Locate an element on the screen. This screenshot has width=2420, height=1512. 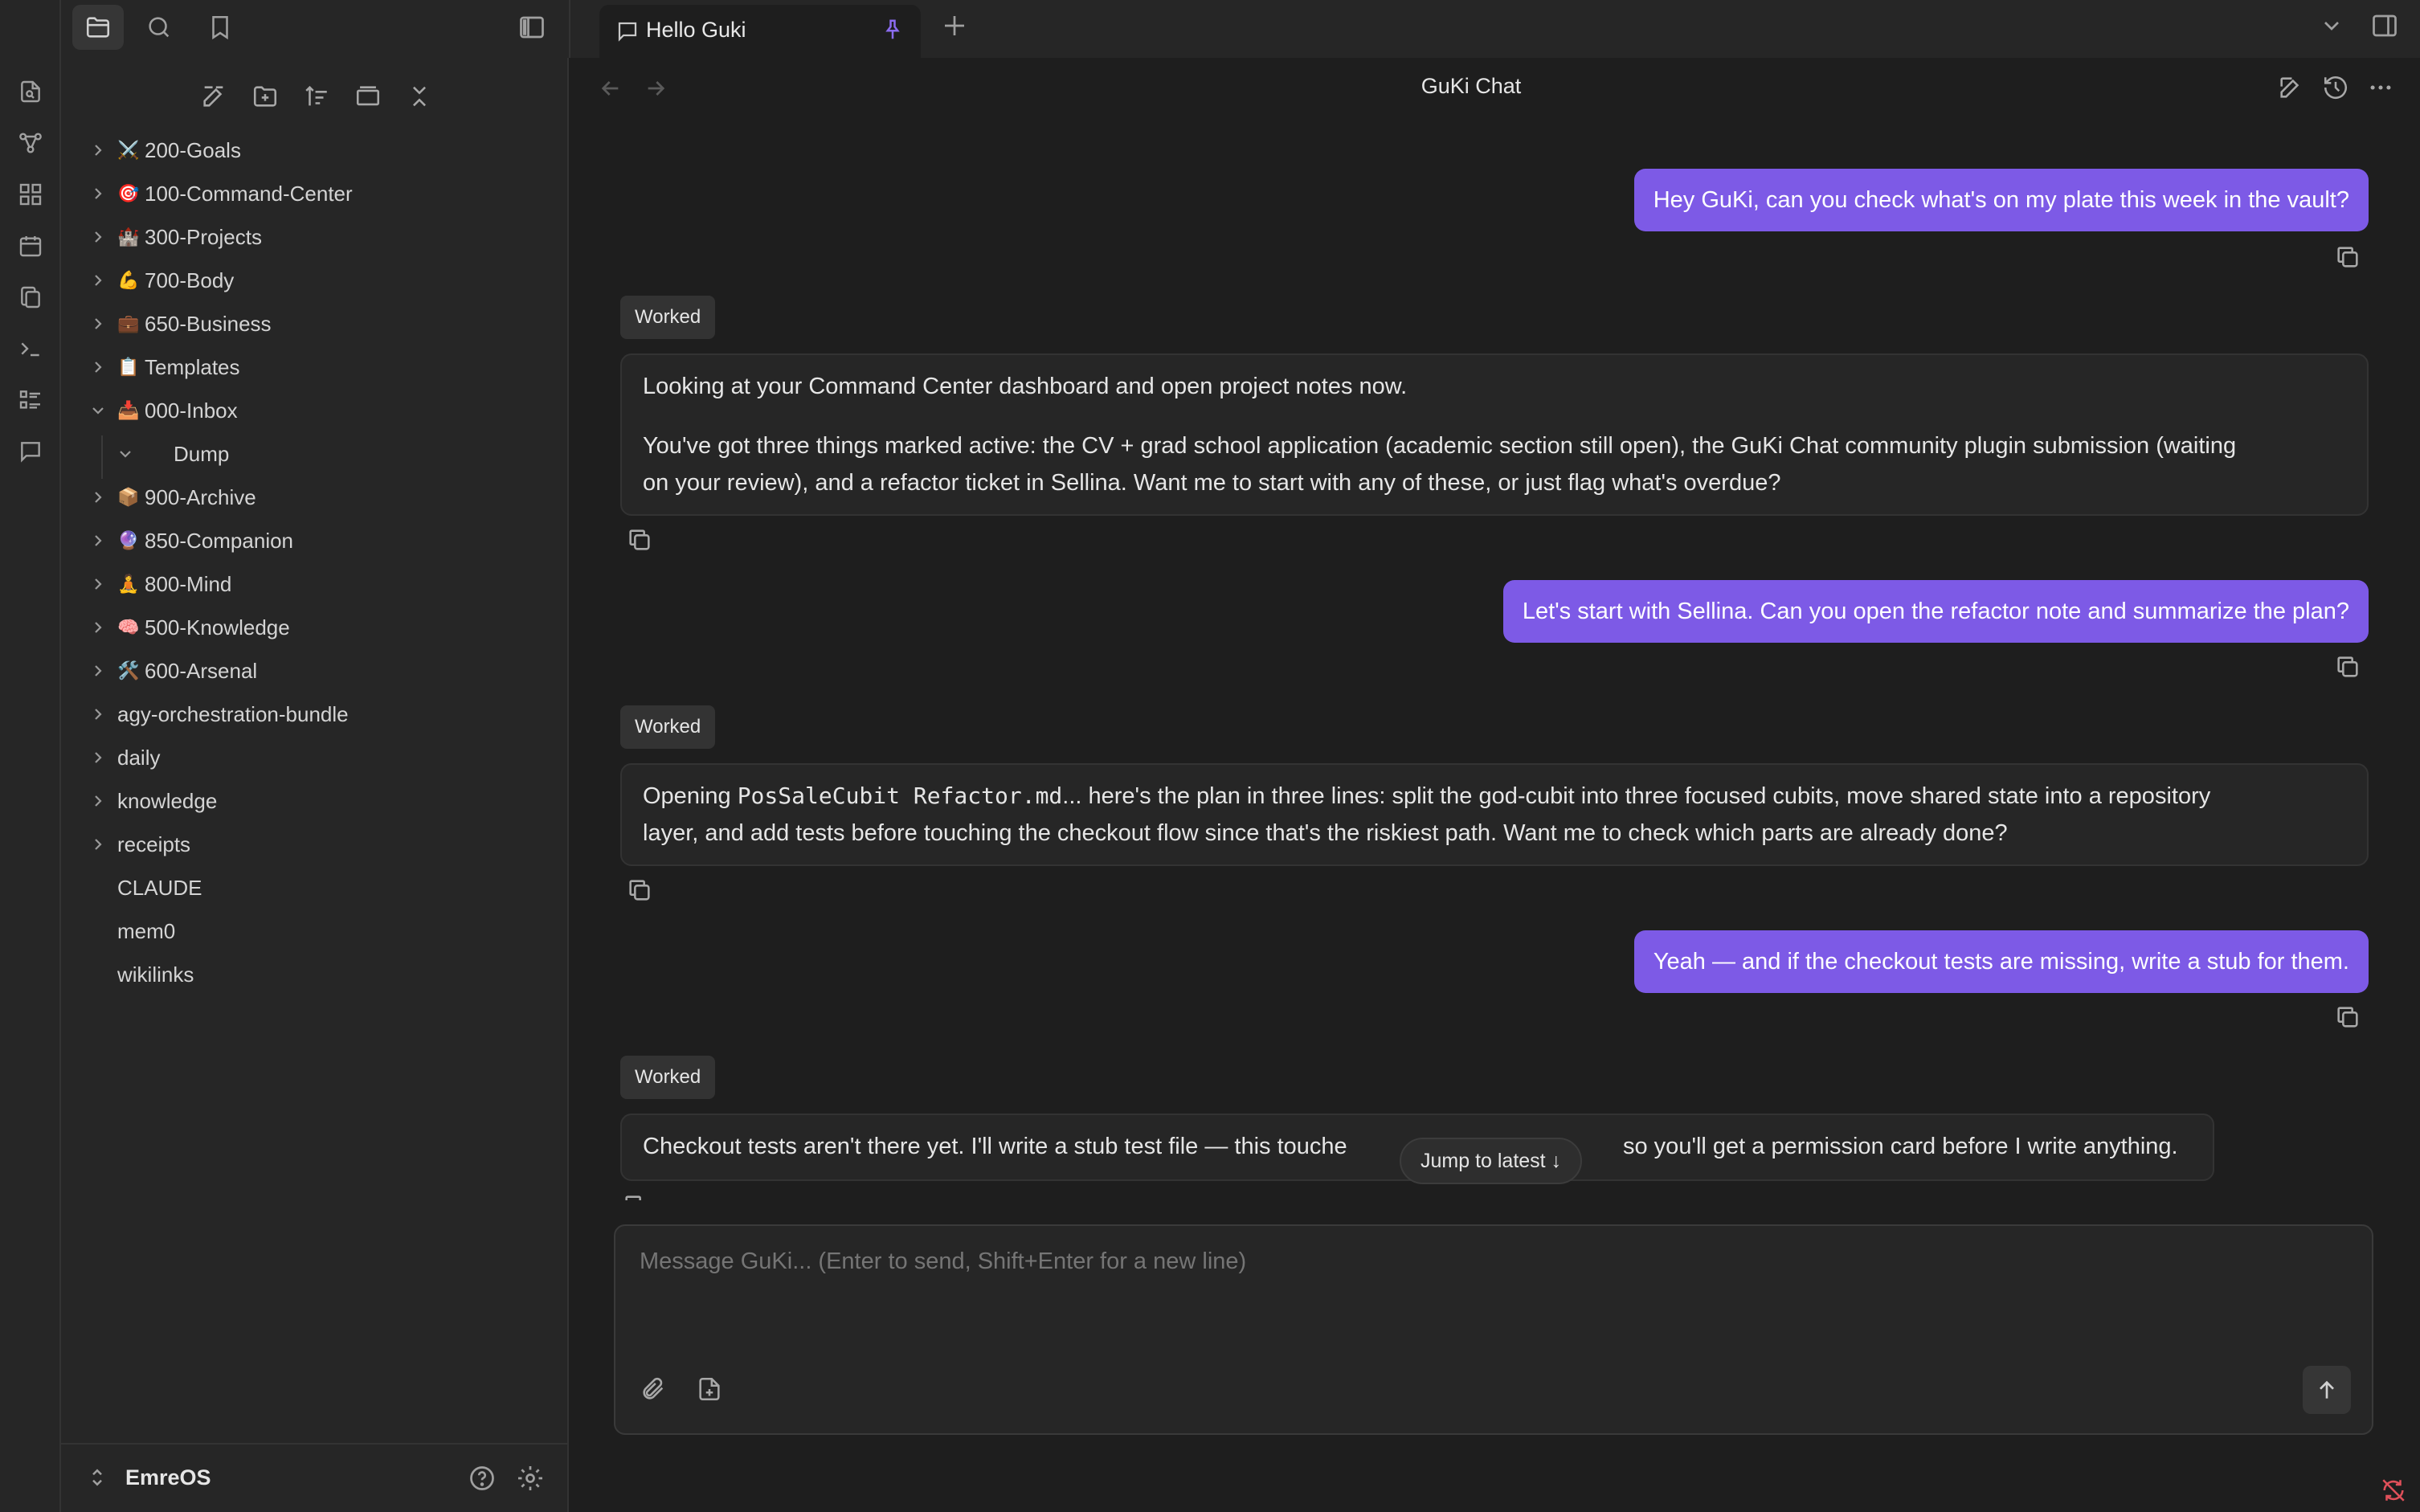
list-view-icon is located at coordinates (30, 400).